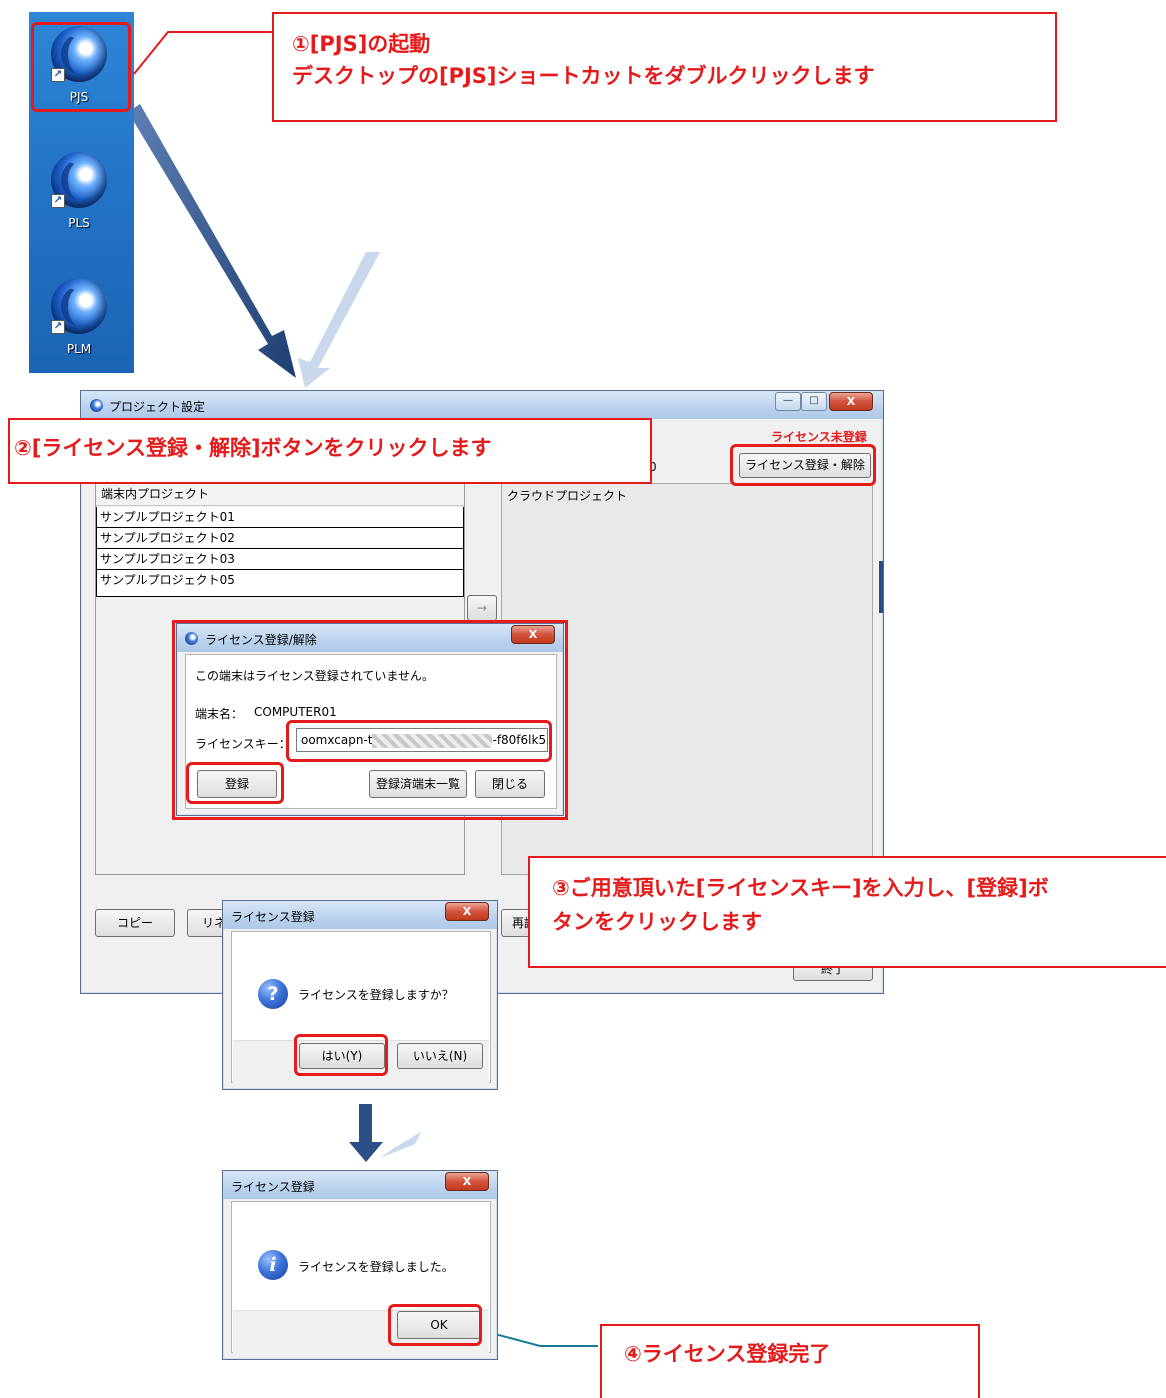 The height and width of the screenshot is (1398, 1166). What do you see at coordinates (219, 714) in the screenshot?
I see `terminal-name-label: 端末名：` at bounding box center [219, 714].